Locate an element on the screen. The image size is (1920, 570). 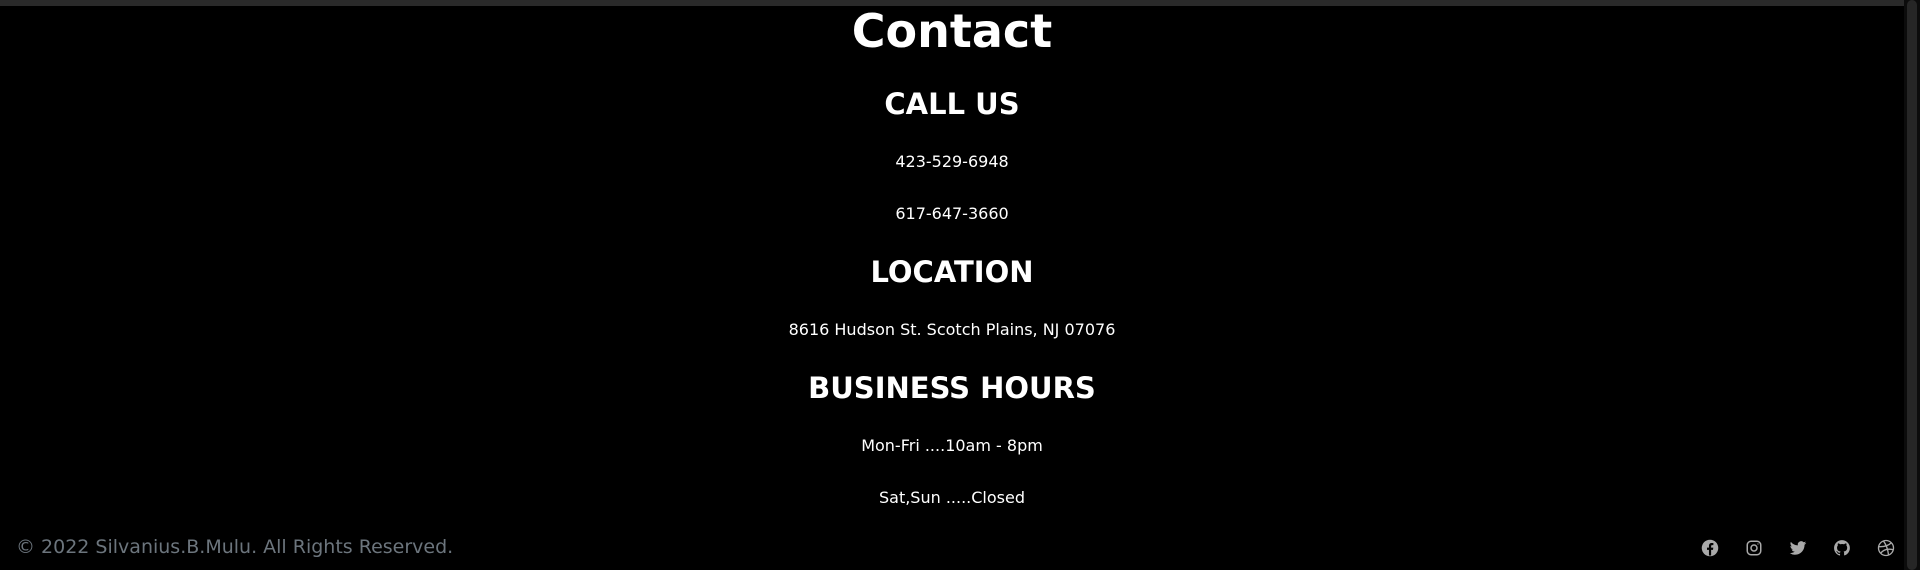
instagram-icon is located at coordinates (1754, 548).